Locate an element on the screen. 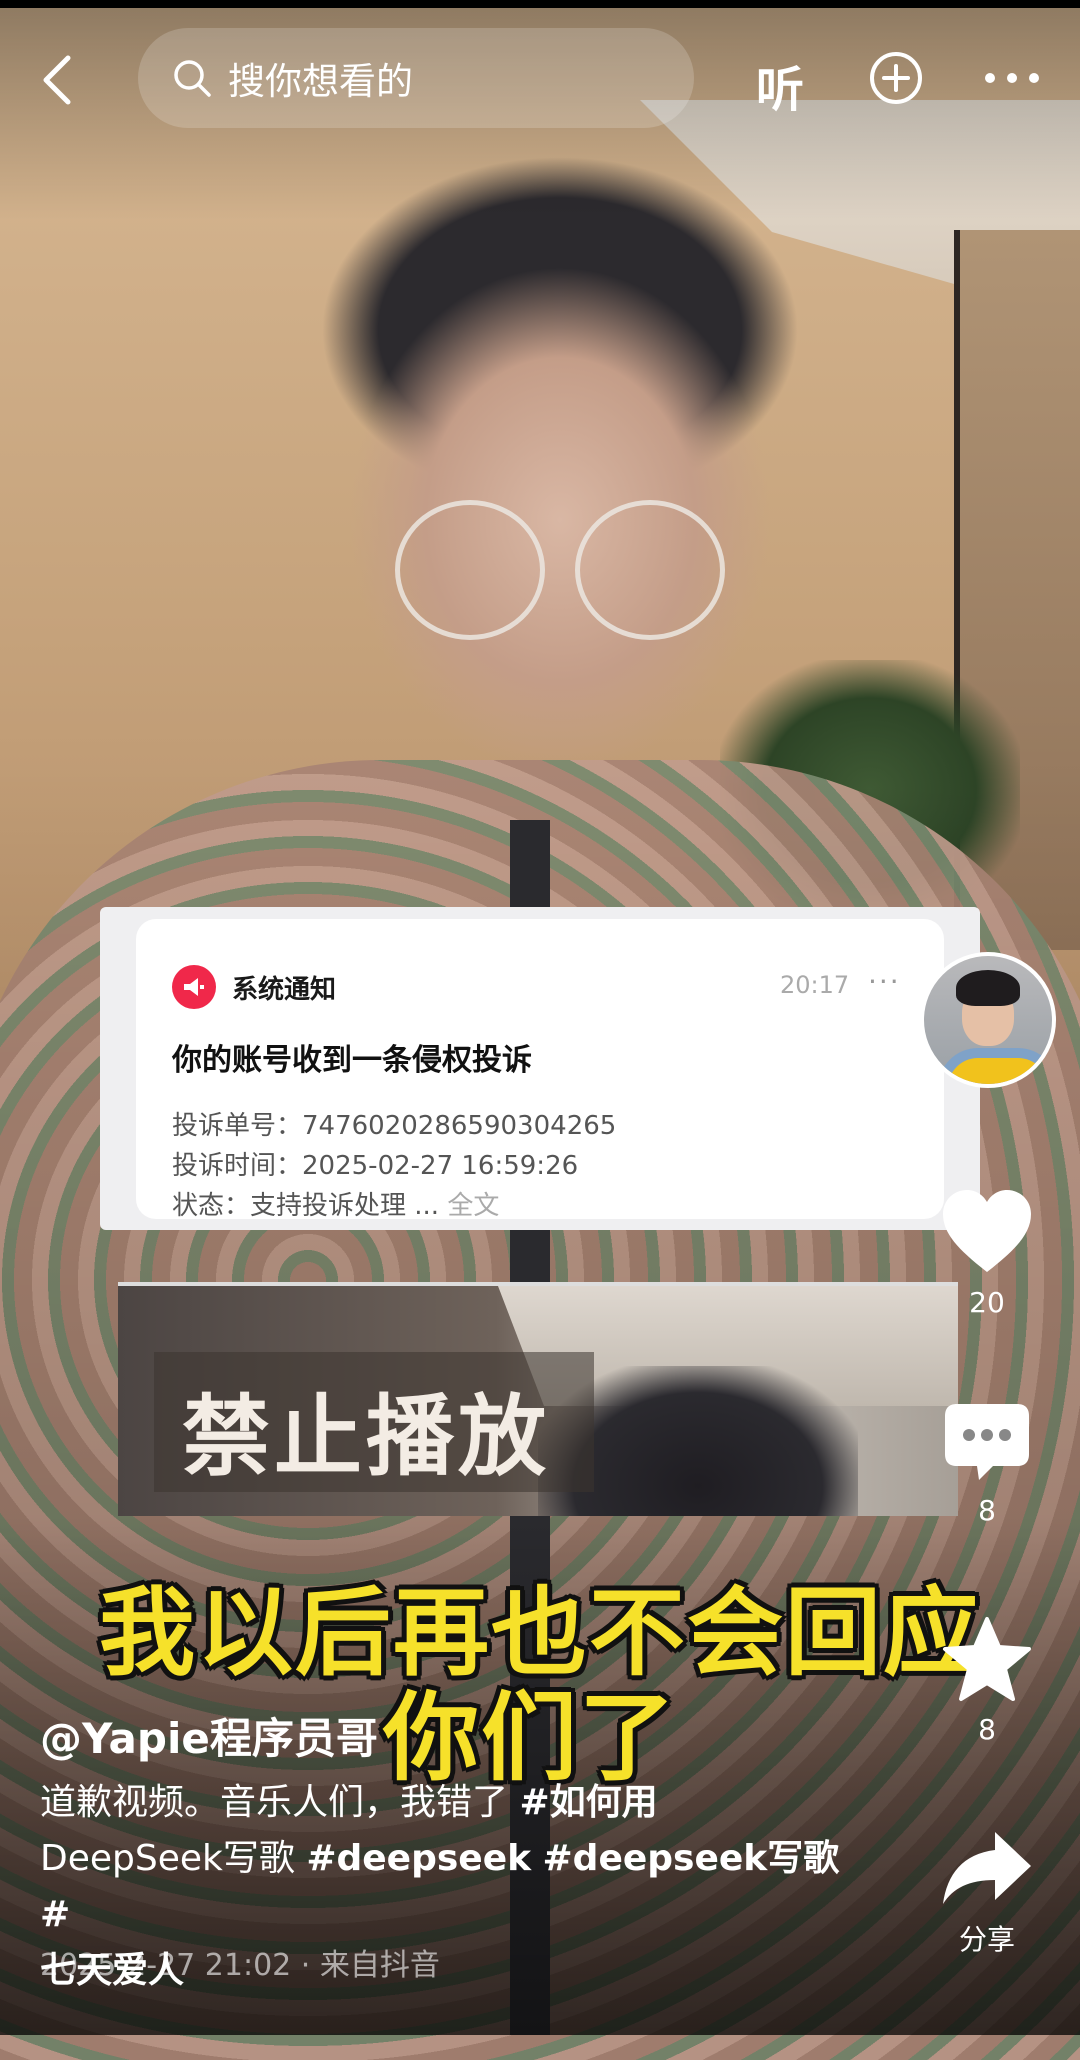 The image size is (1080, 2060). video-glasses is located at coordinates (560, 570).